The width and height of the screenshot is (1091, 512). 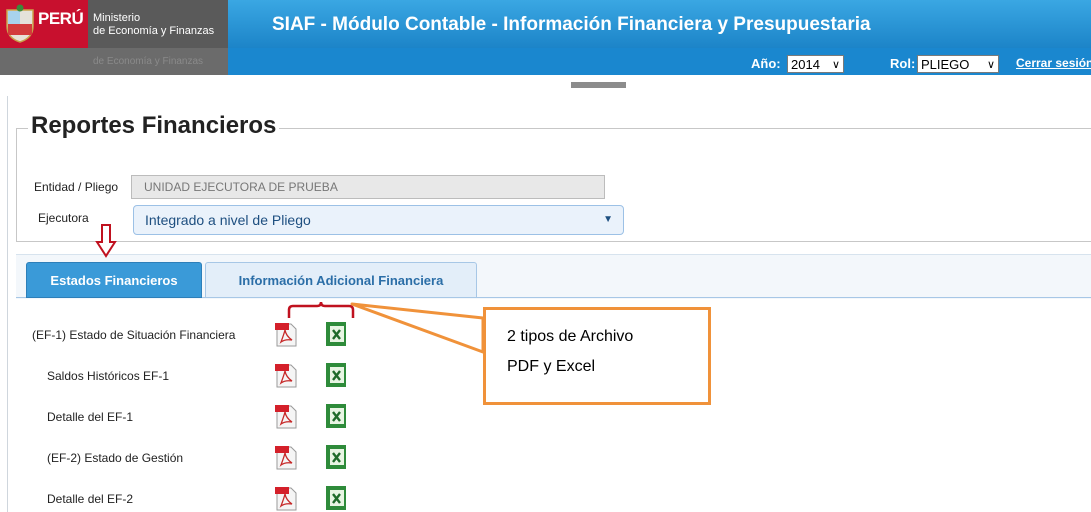 What do you see at coordinates (551, 366) in the screenshot?
I see `callout-line2: PDF y Excel` at bounding box center [551, 366].